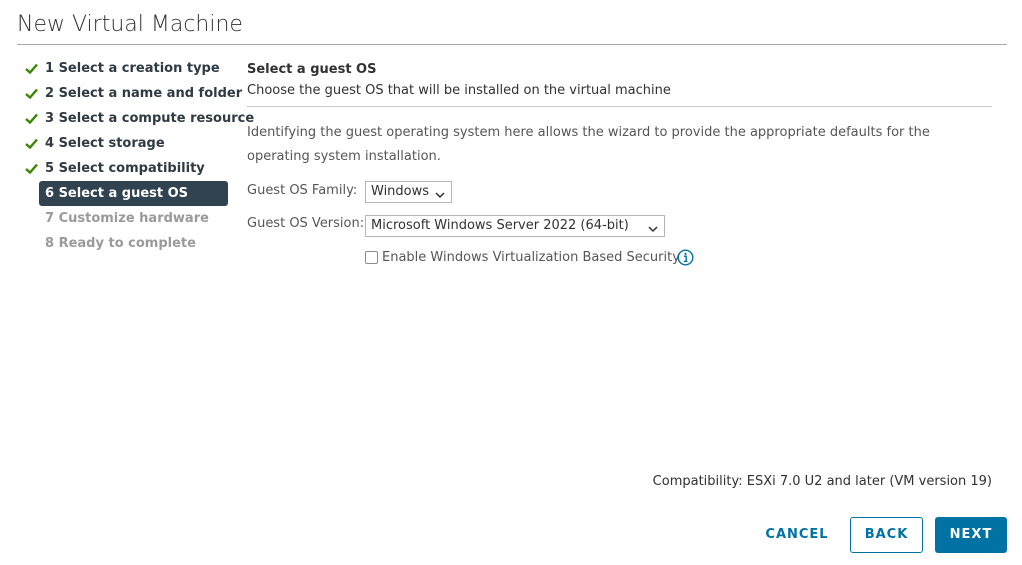  What do you see at coordinates (400, 191) in the screenshot?
I see `guest-os-family-value: Windows` at bounding box center [400, 191].